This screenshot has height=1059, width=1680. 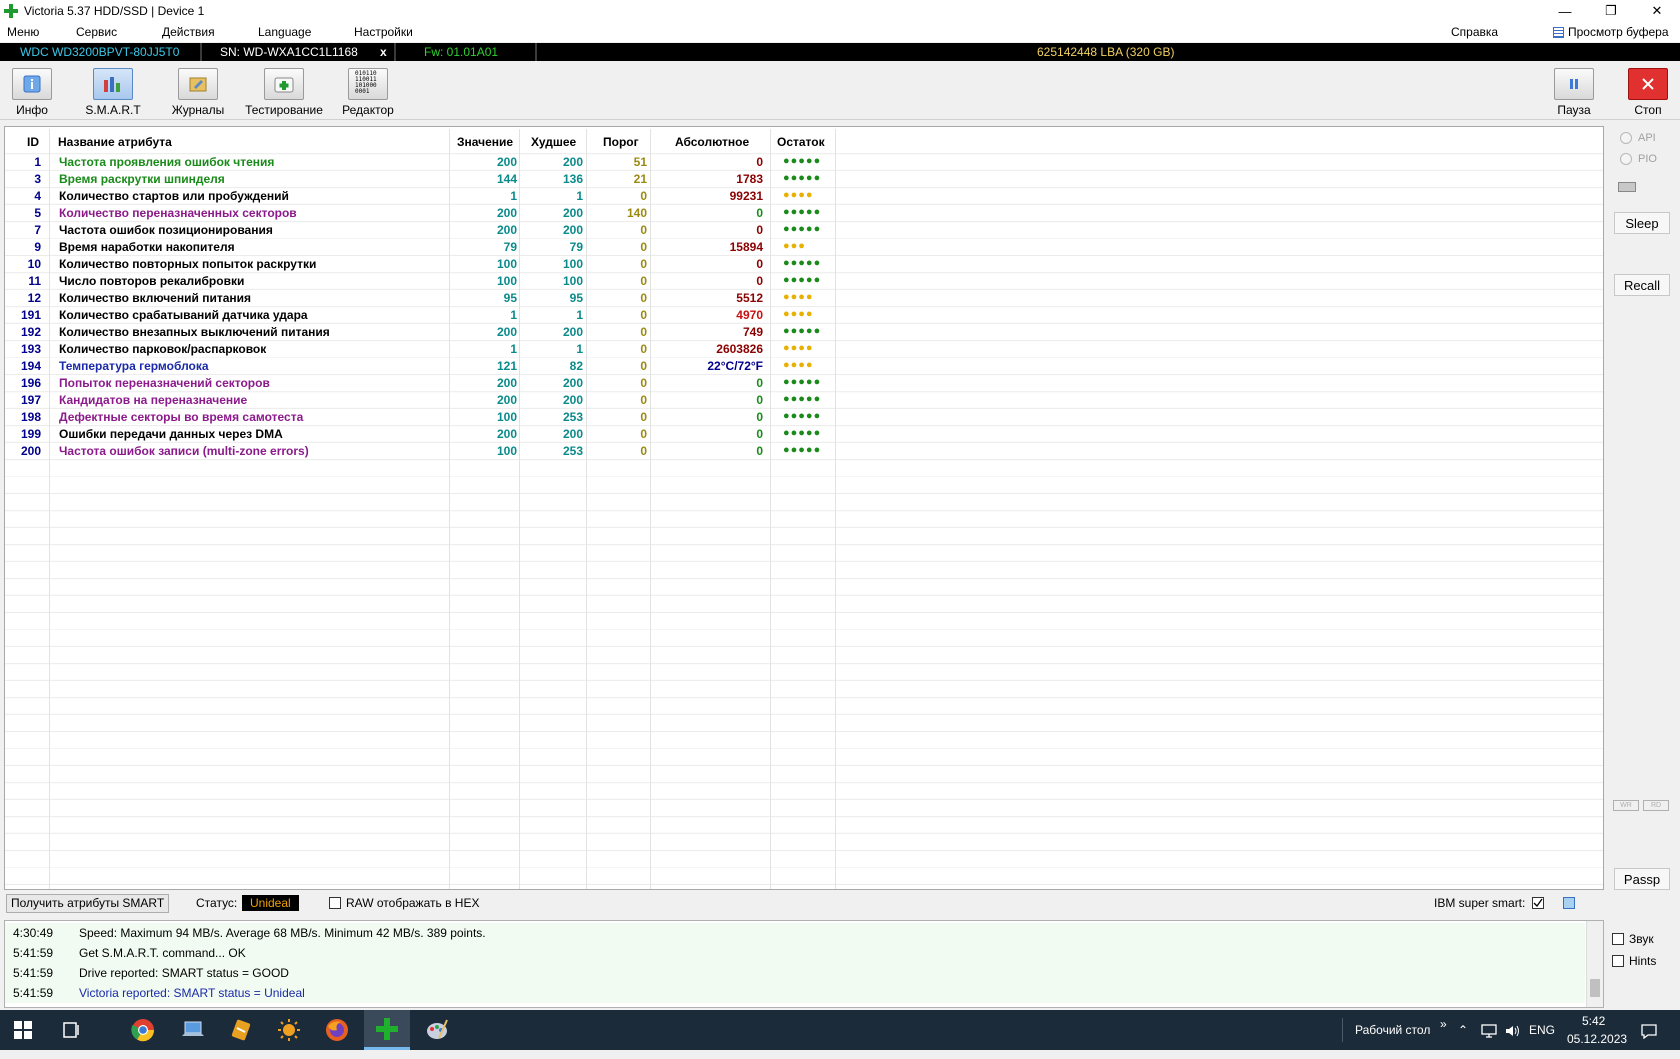 I want to click on pause-button: Пауза, so click(x=1574, y=92).